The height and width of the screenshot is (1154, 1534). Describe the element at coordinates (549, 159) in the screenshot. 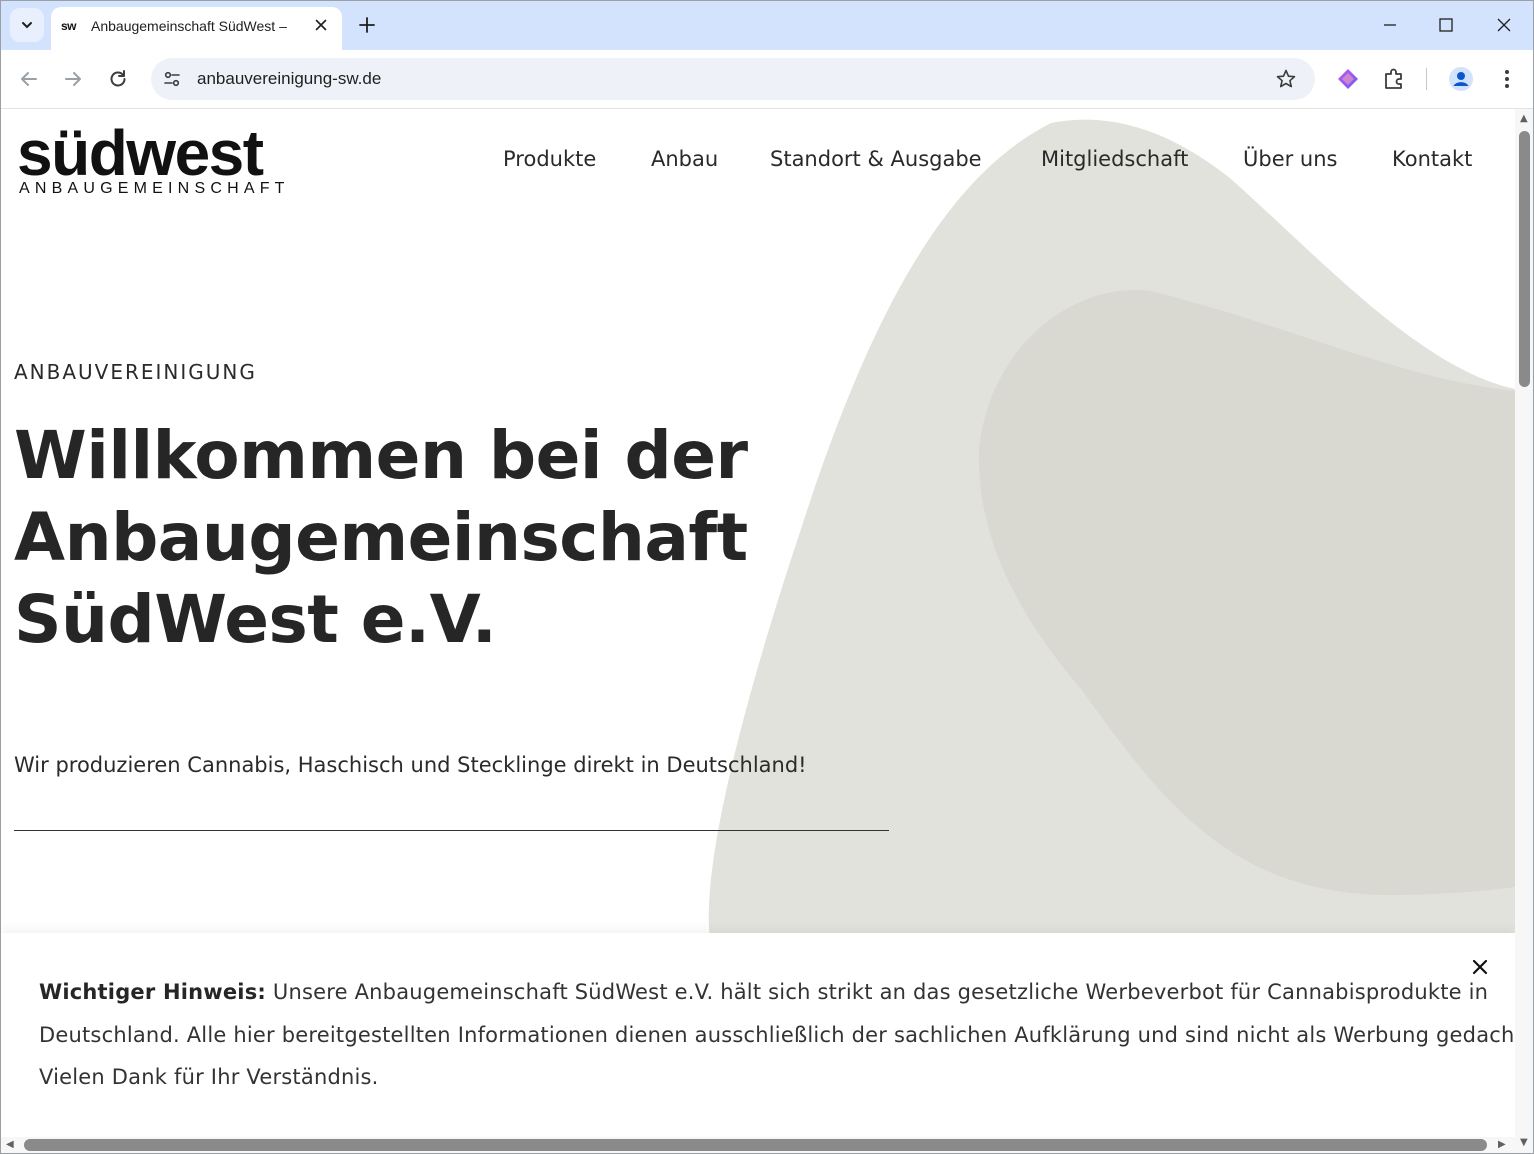

I see `nav-item-produkte: Produkte` at that location.